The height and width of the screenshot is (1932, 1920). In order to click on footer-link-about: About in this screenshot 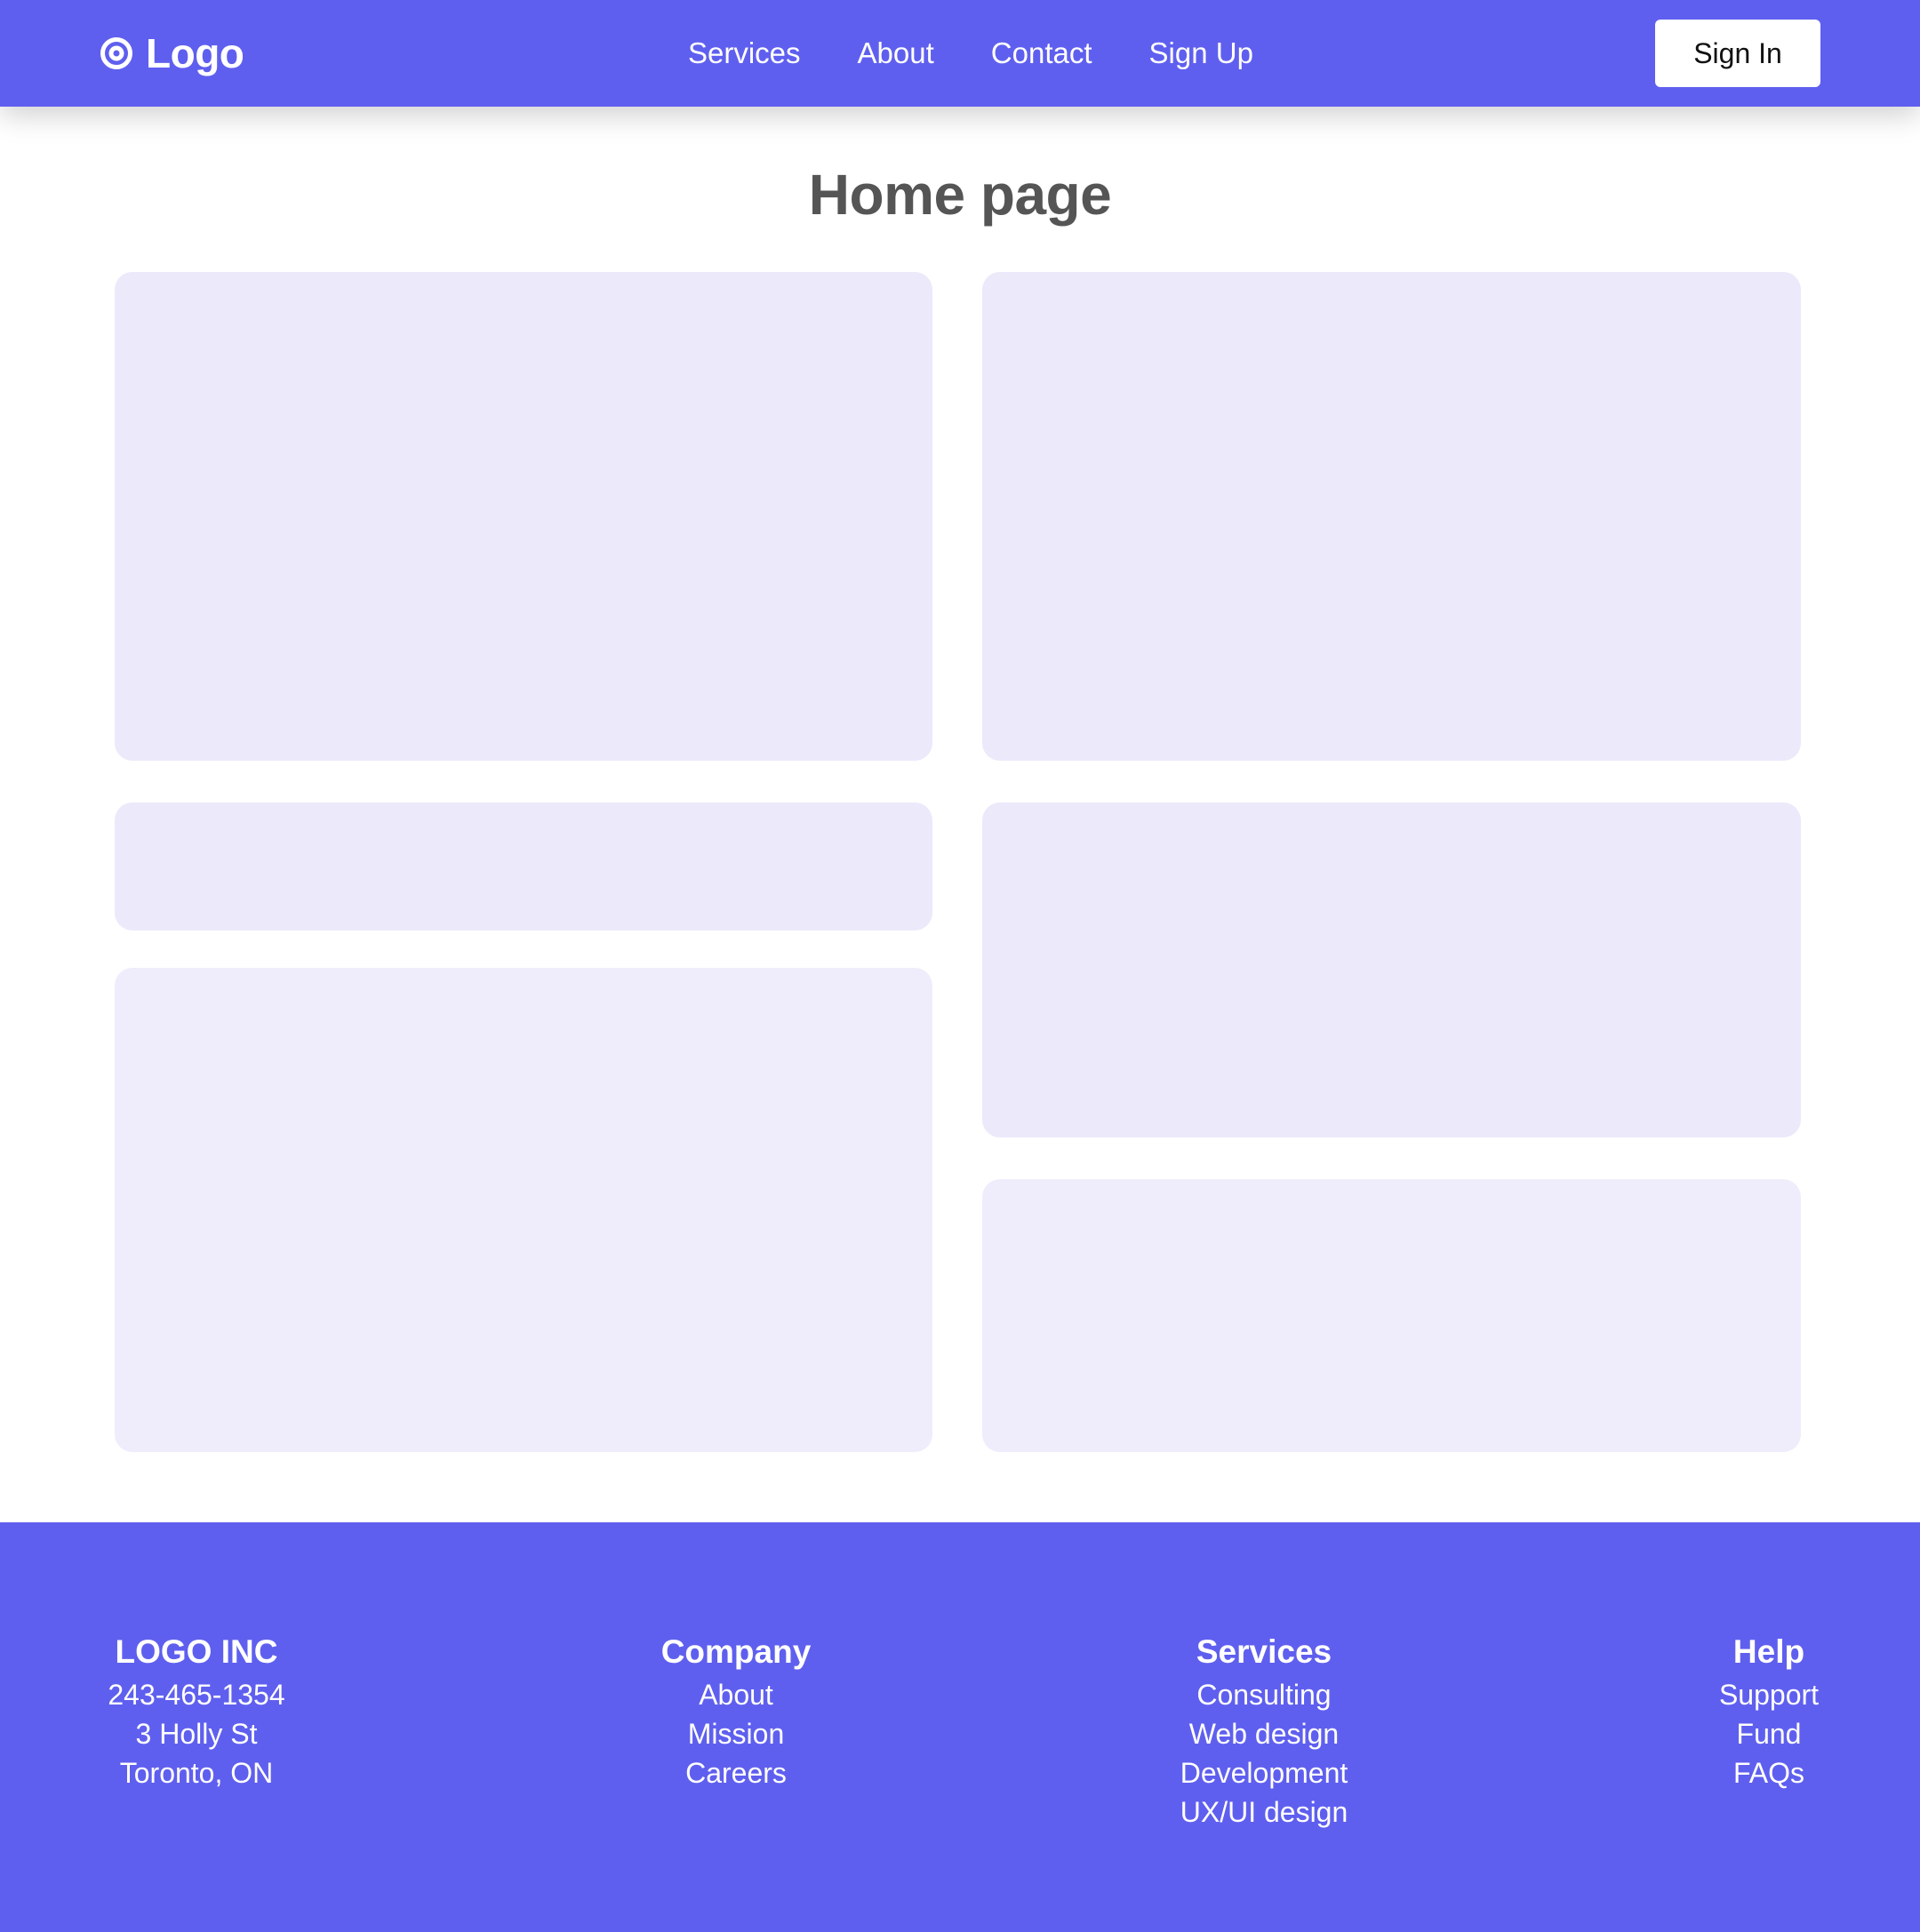, I will do `click(736, 1694)`.